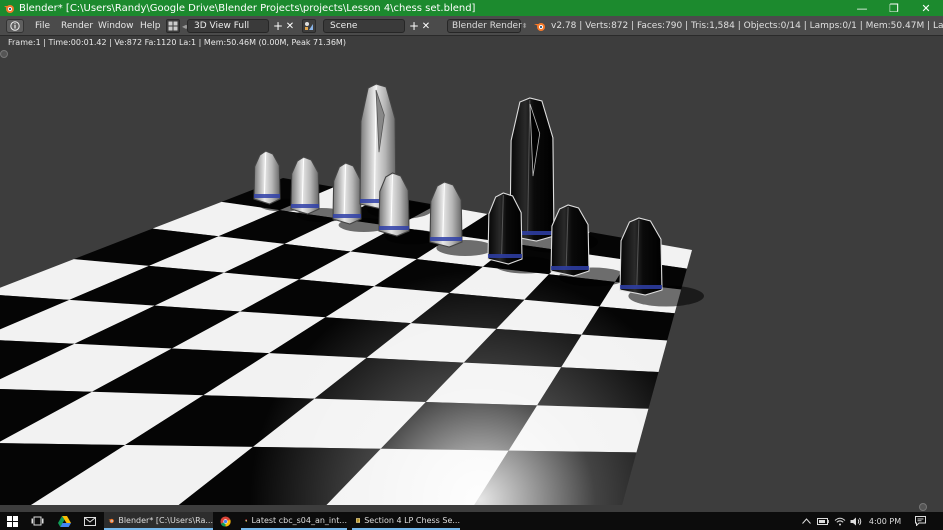 The height and width of the screenshot is (530, 943). What do you see at coordinates (111, 520) in the screenshot?
I see `blender-icon` at bounding box center [111, 520].